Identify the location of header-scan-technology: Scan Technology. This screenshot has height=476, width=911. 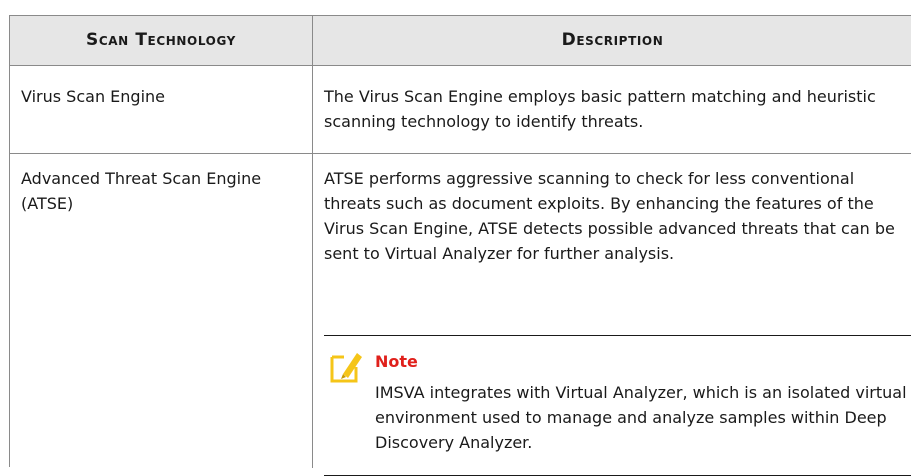
(161, 40).